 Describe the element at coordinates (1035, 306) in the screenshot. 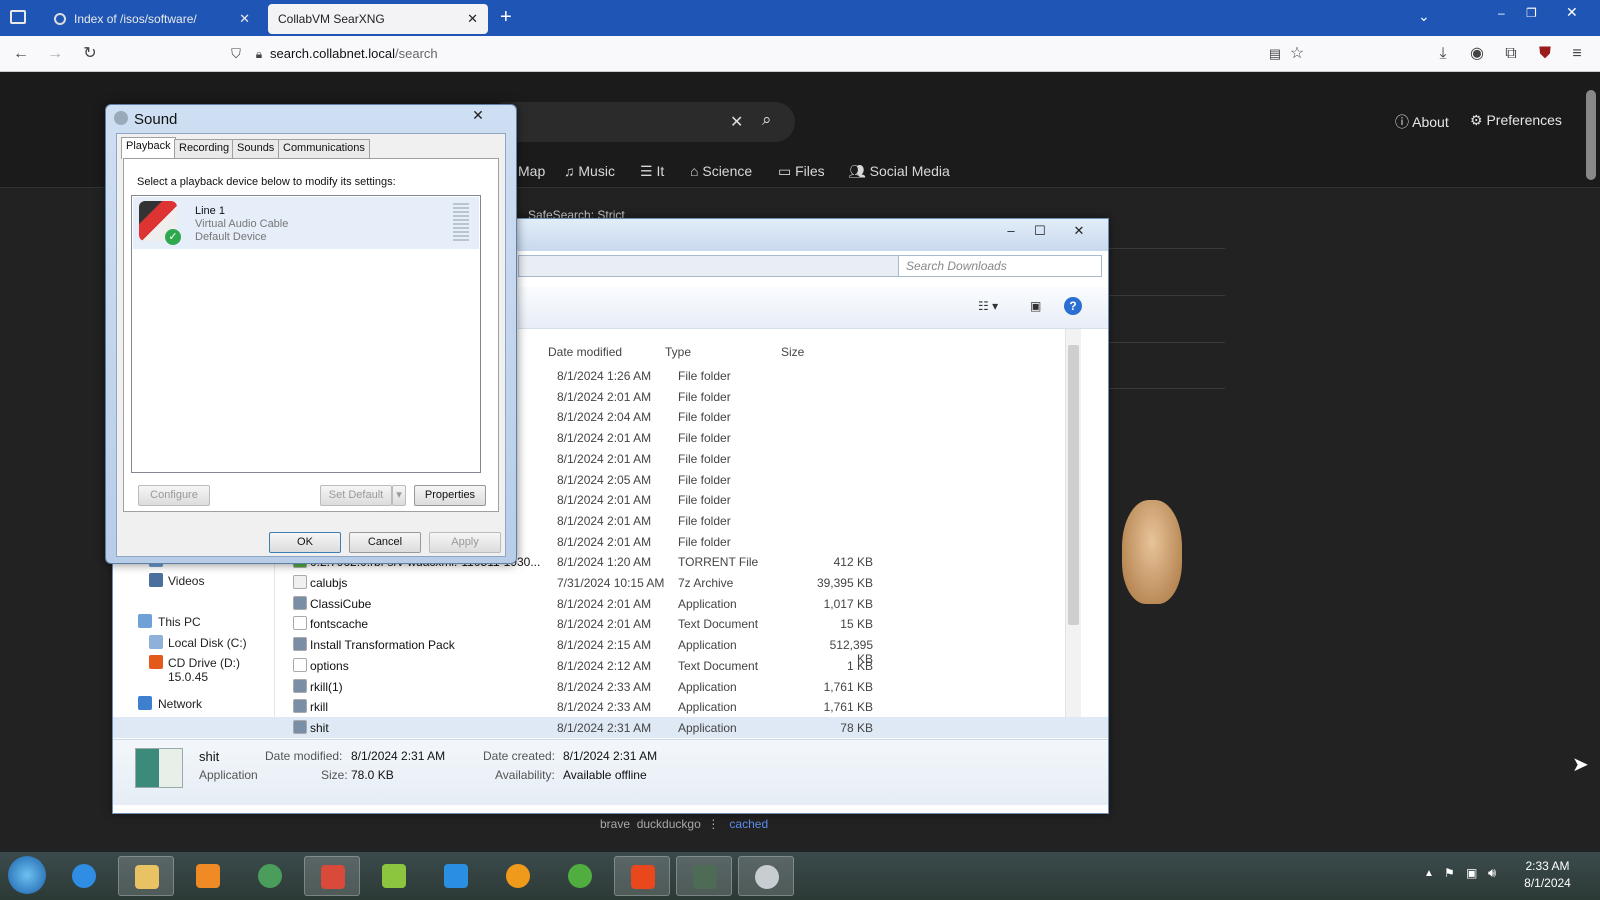

I see `preview-pane-icon: ▣` at that location.